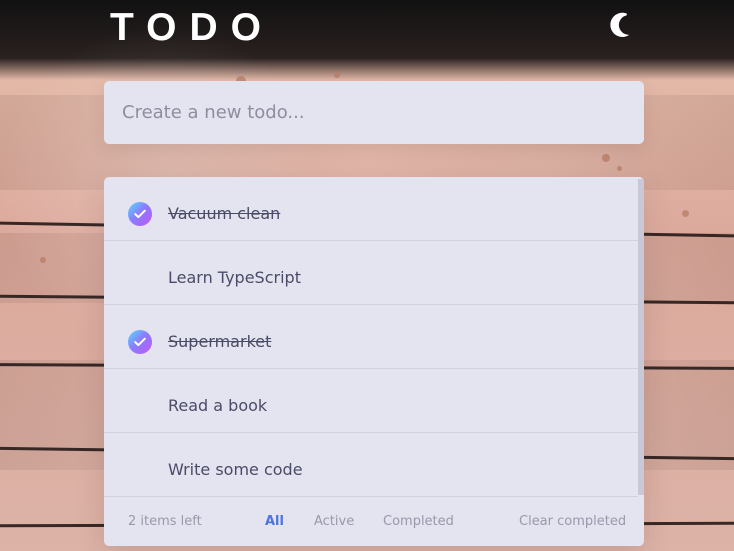  What do you see at coordinates (192, 27) in the screenshot?
I see `app-title: TODO` at bounding box center [192, 27].